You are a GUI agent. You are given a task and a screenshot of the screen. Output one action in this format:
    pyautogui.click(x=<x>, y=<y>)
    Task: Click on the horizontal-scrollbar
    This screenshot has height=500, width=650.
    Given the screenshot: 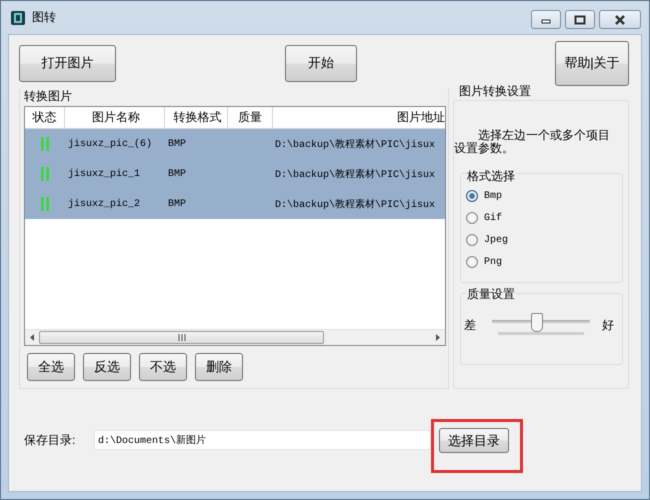 What is the action you would take?
    pyautogui.click(x=235, y=337)
    